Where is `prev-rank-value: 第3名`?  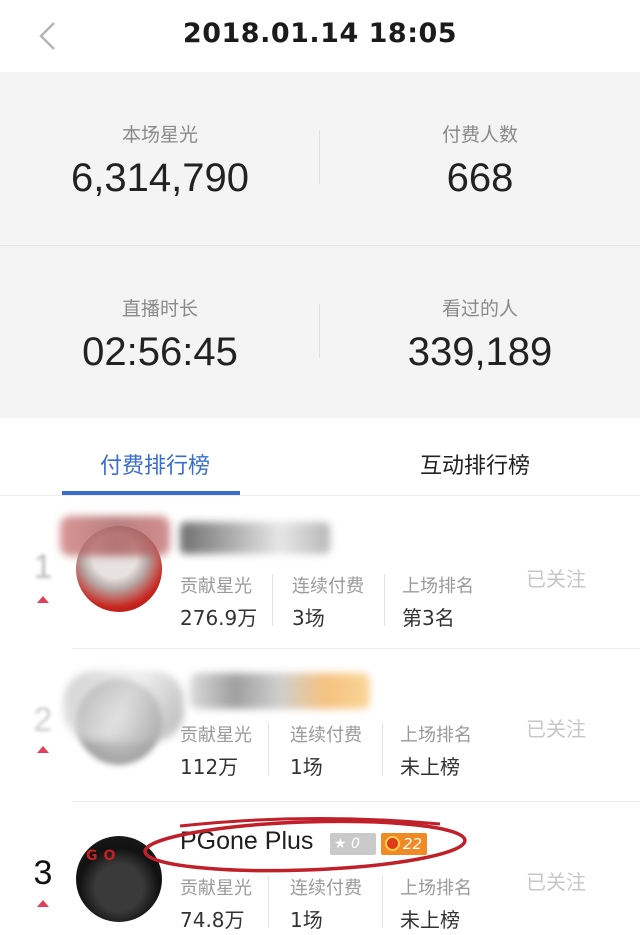
prev-rank-value: 第3名 is located at coordinates (428, 618).